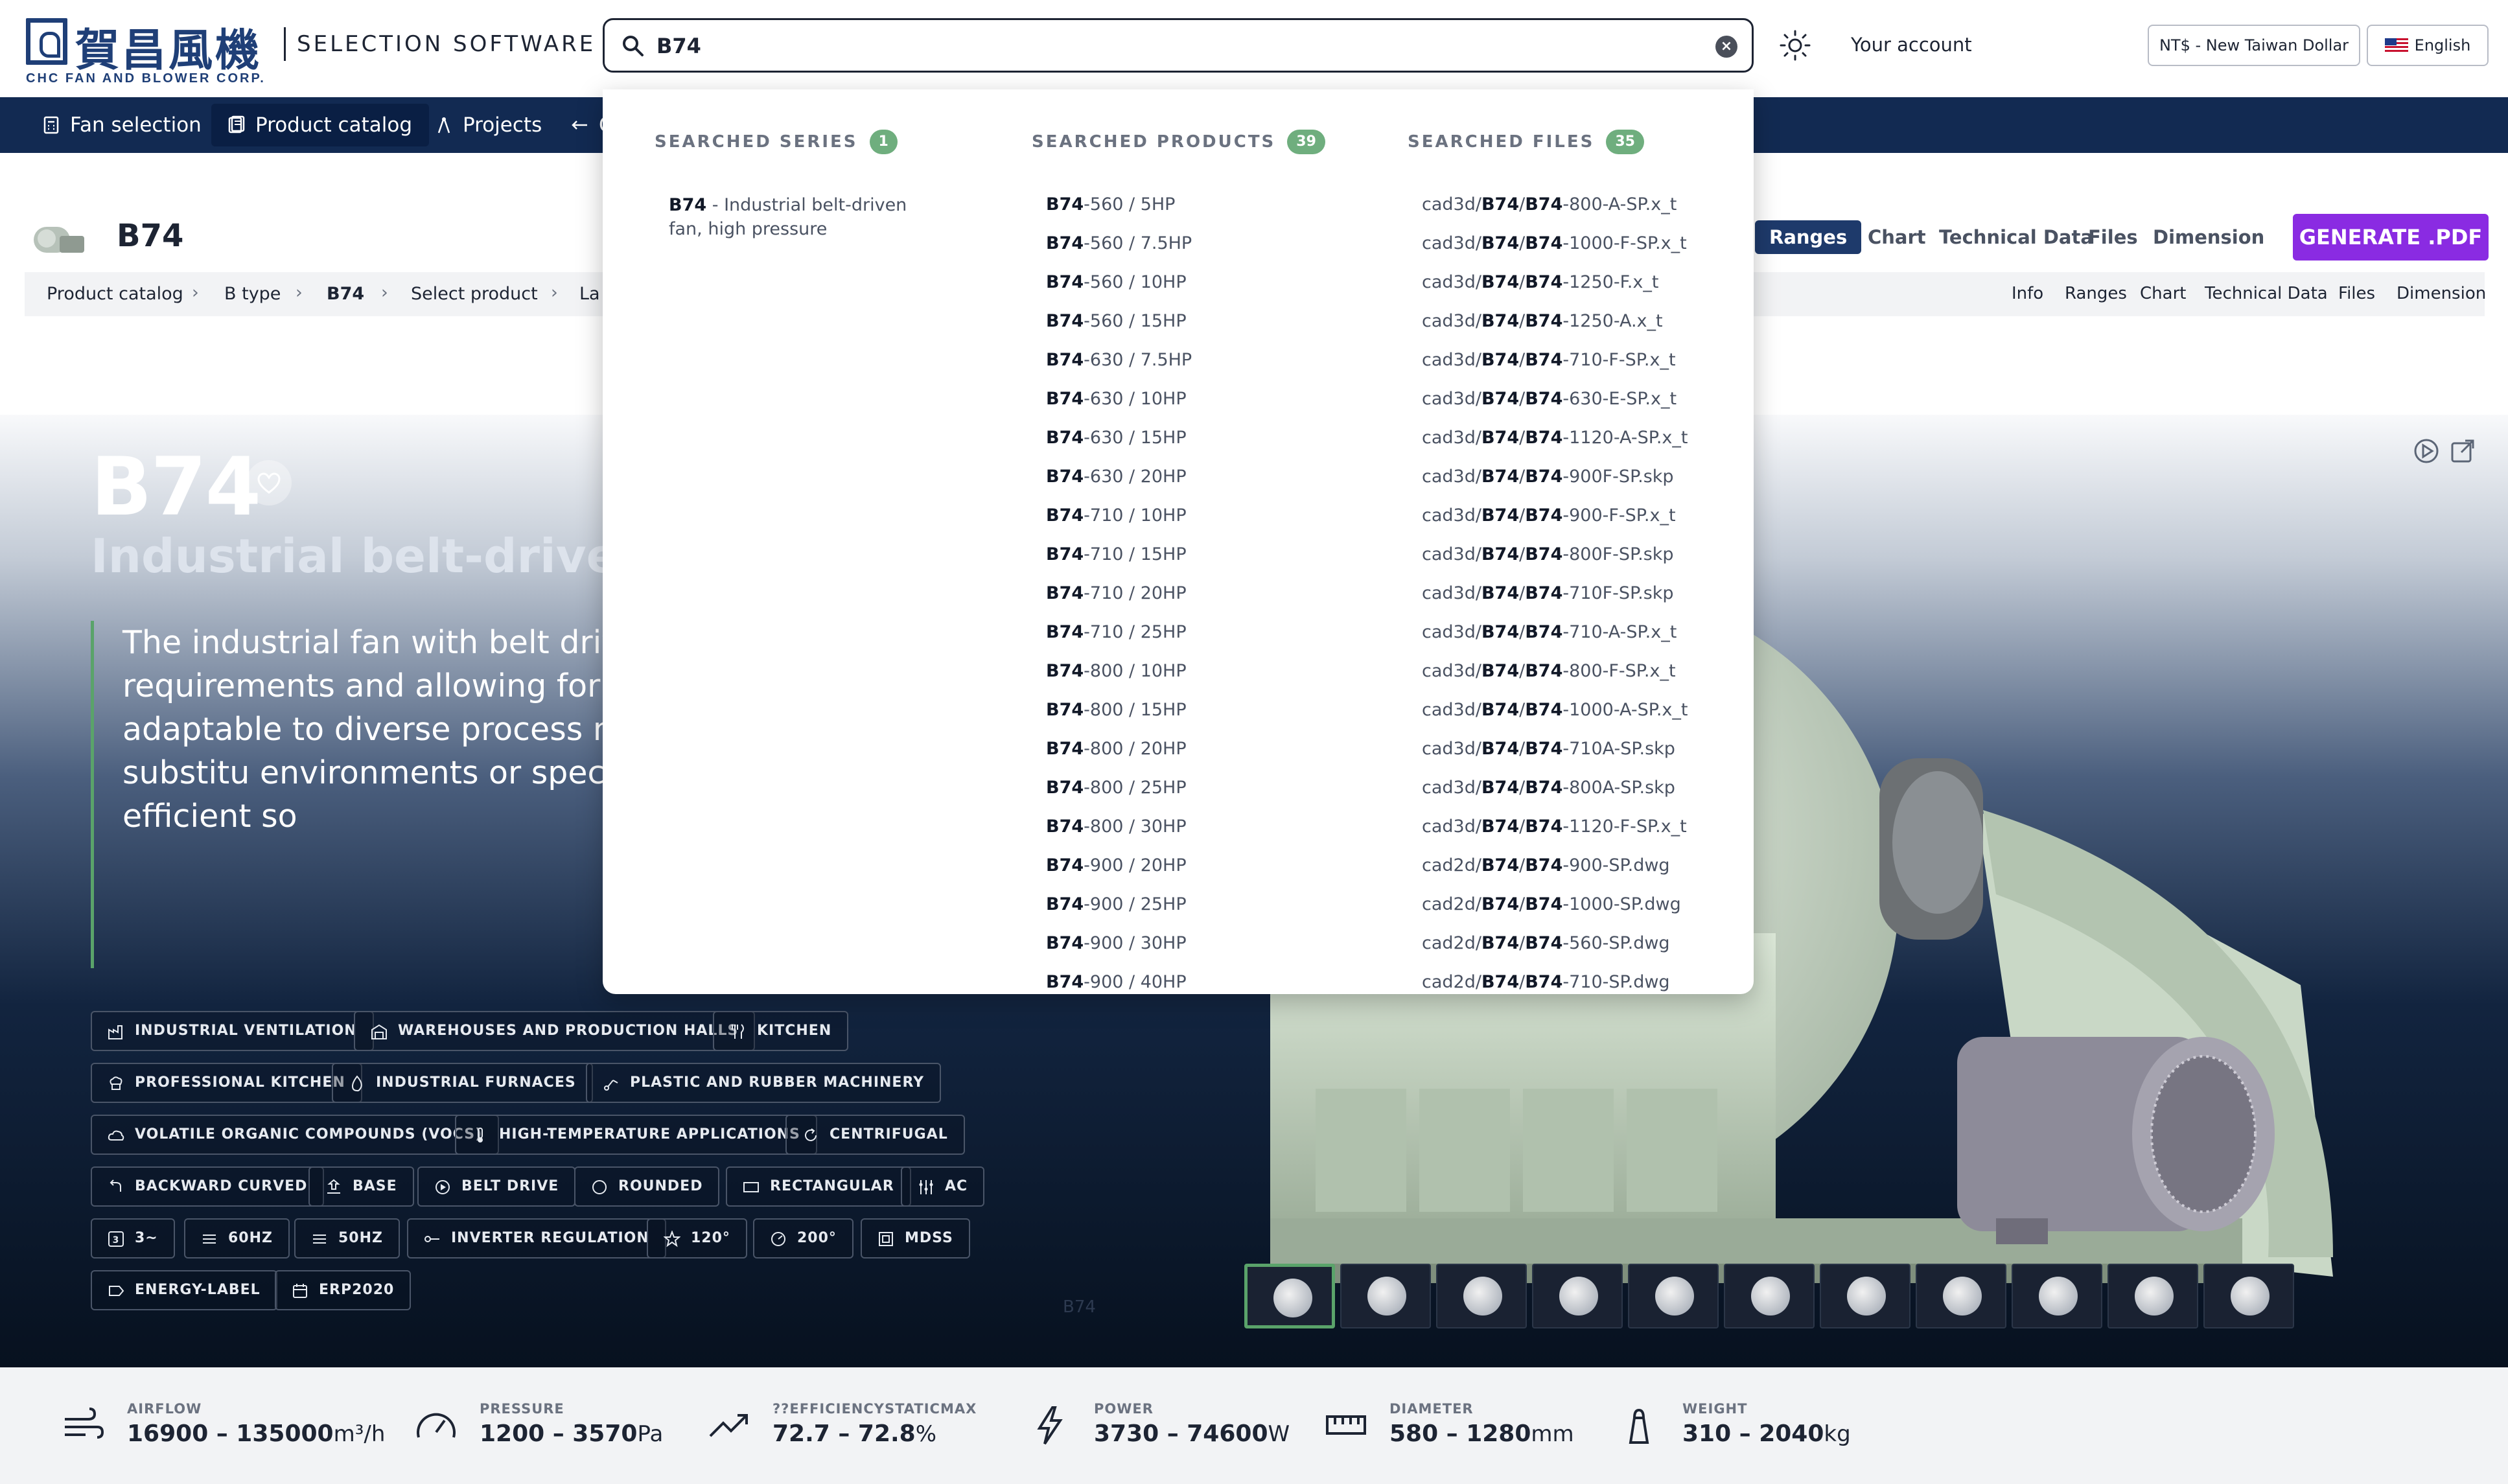 Image resolution: width=2508 pixels, height=1484 pixels. Describe the element at coordinates (818, 1186) in the screenshot. I see `tag-rectangular: RECTANGULAR` at that location.